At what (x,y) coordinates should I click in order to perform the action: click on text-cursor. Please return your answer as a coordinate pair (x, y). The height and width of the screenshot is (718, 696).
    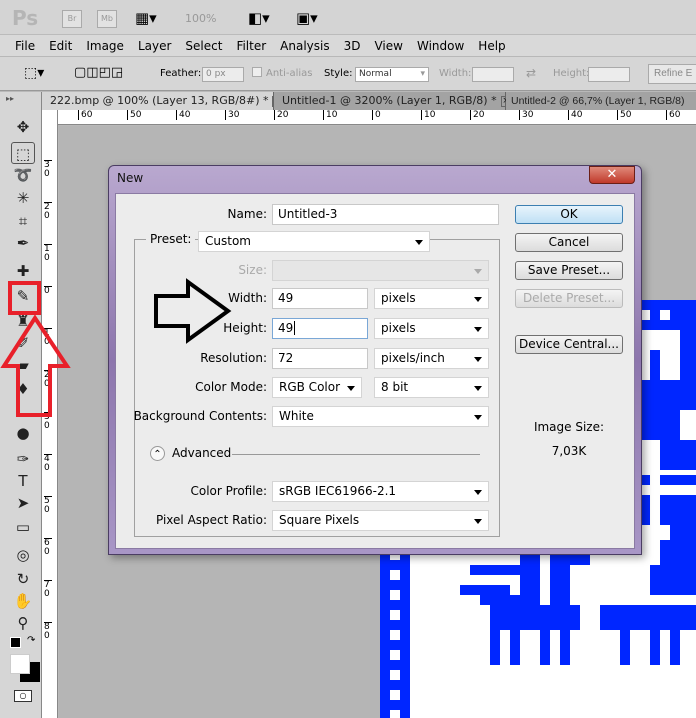
    Looking at the image, I should click on (295, 328).